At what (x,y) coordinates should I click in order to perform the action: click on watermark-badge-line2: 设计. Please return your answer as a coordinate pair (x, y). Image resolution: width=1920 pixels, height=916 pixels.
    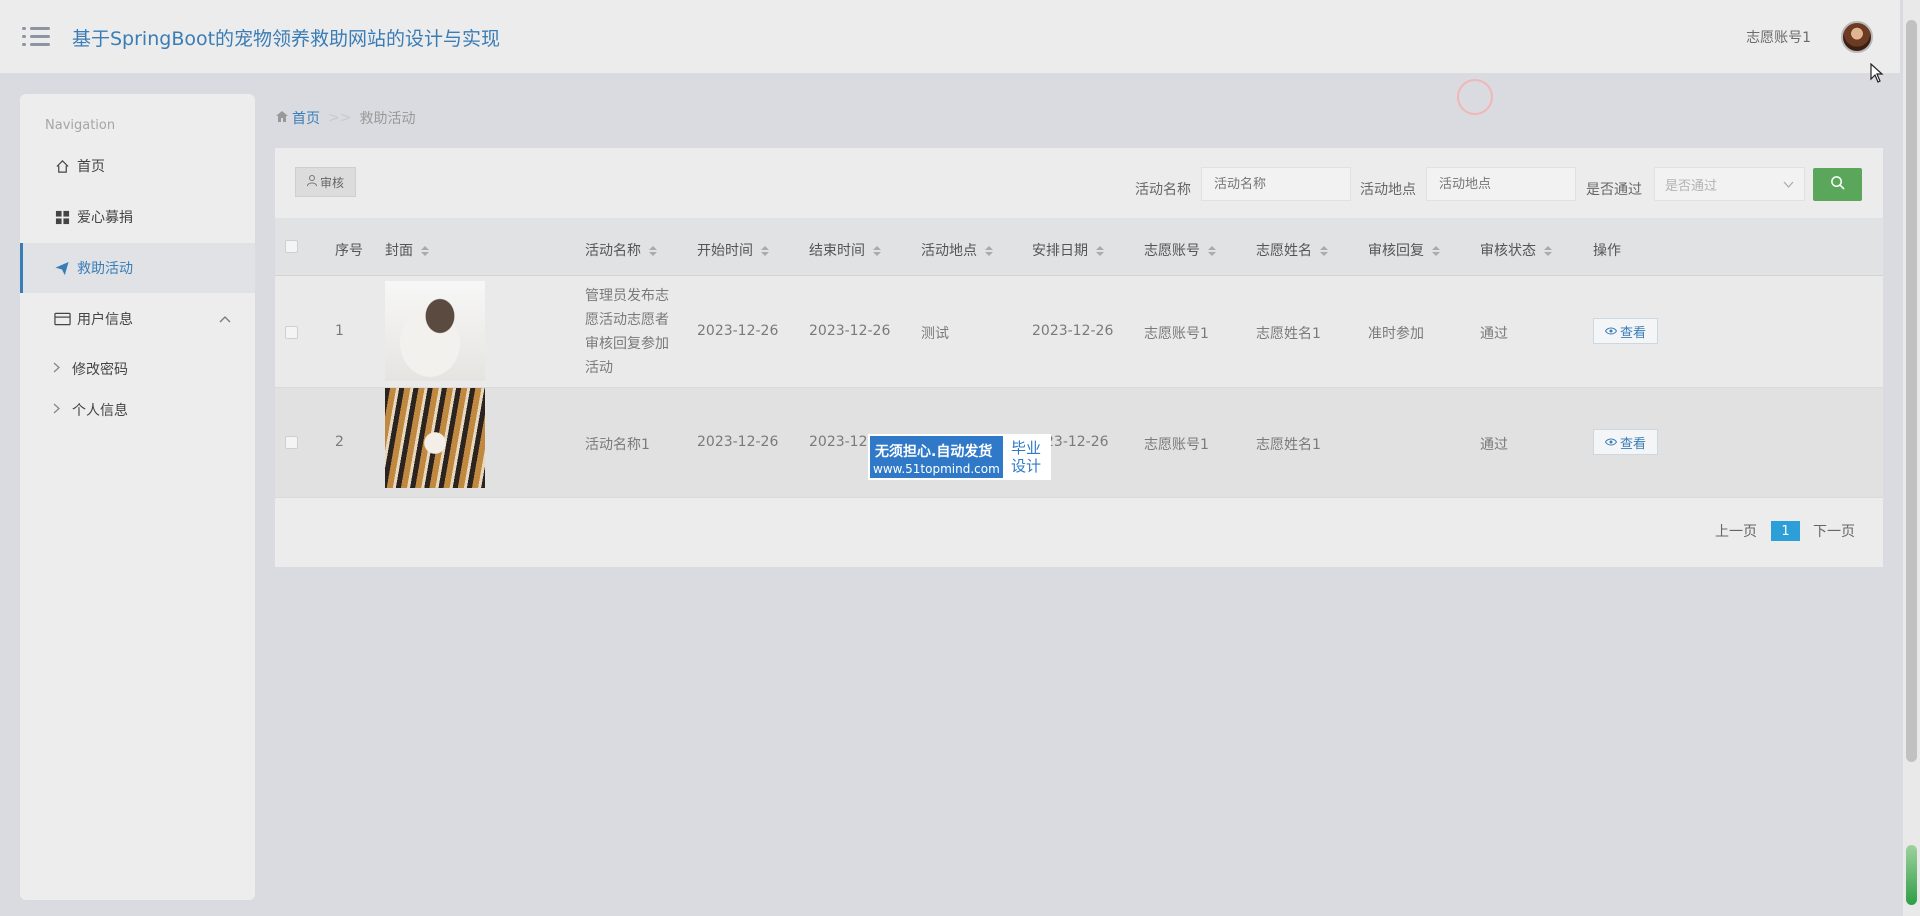
    Looking at the image, I should click on (1025, 466).